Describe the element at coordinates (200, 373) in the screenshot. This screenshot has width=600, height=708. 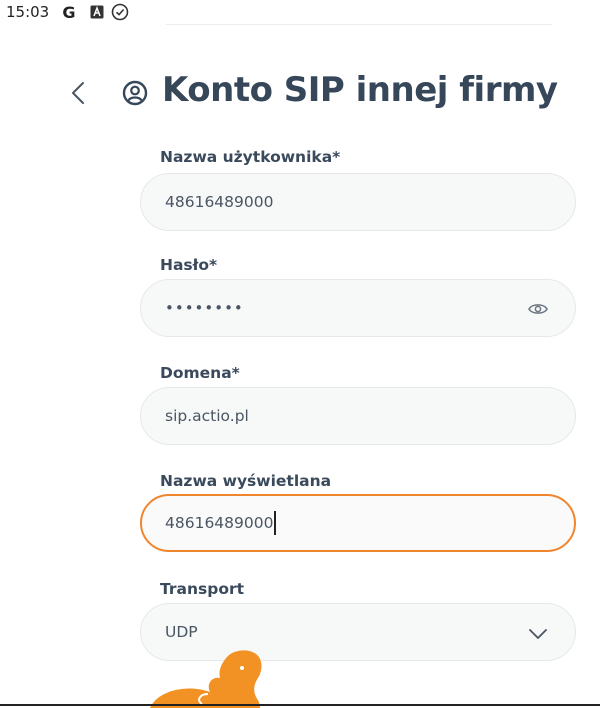
I see `domain-label: Domena*` at that location.